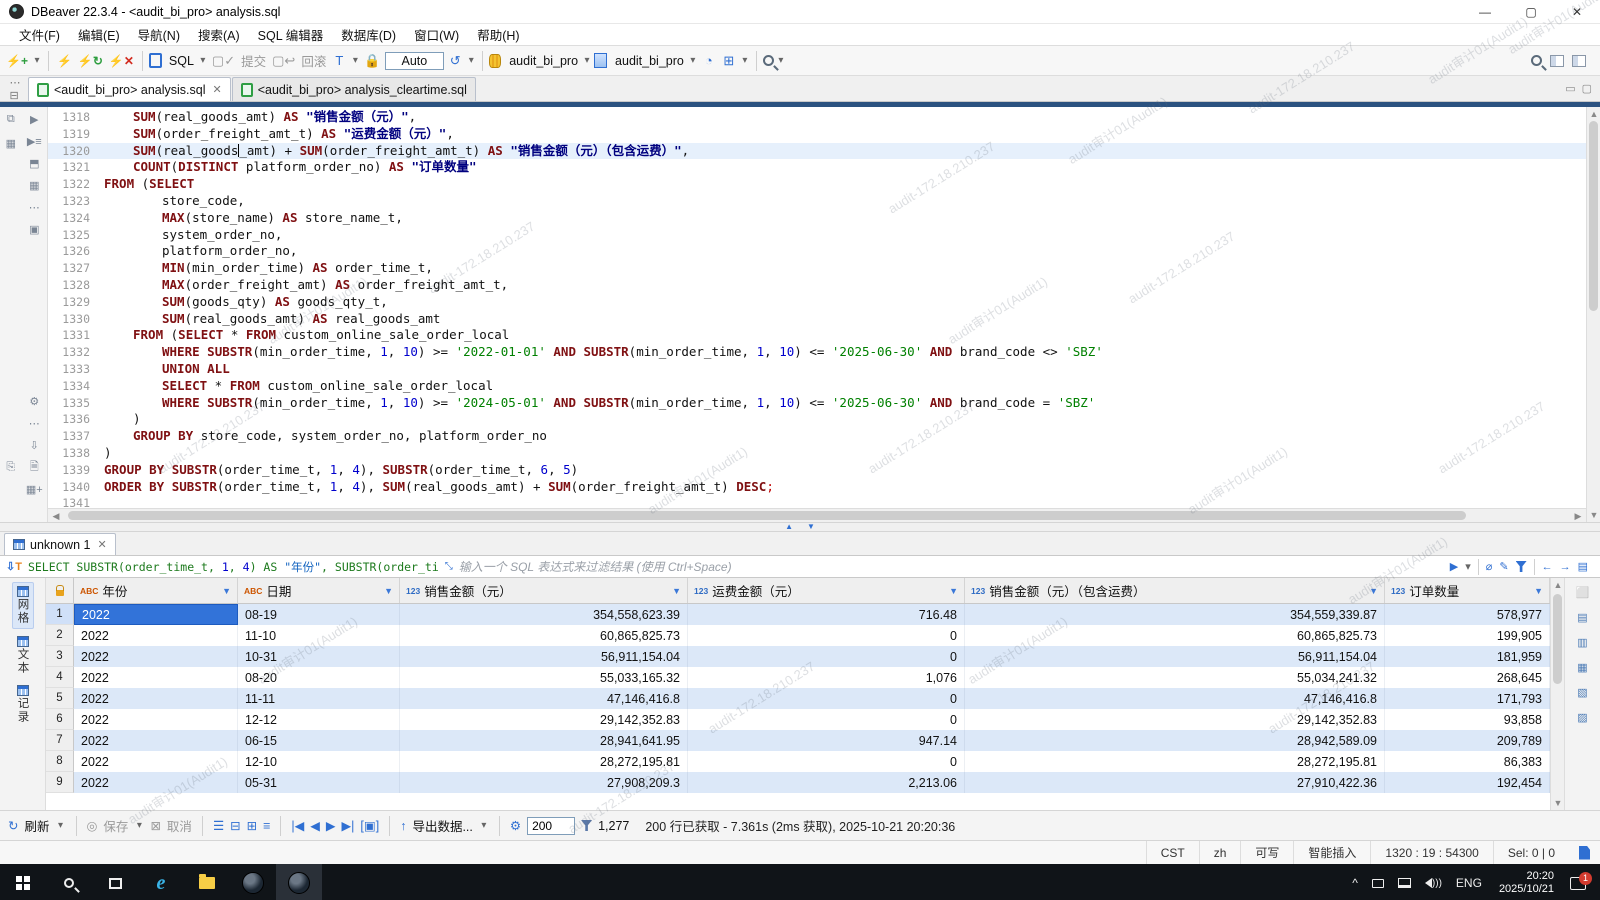 This screenshot has height=900, width=1600. What do you see at coordinates (1583, 592) in the screenshot?
I see `maximize-results-icon: ⬜` at bounding box center [1583, 592].